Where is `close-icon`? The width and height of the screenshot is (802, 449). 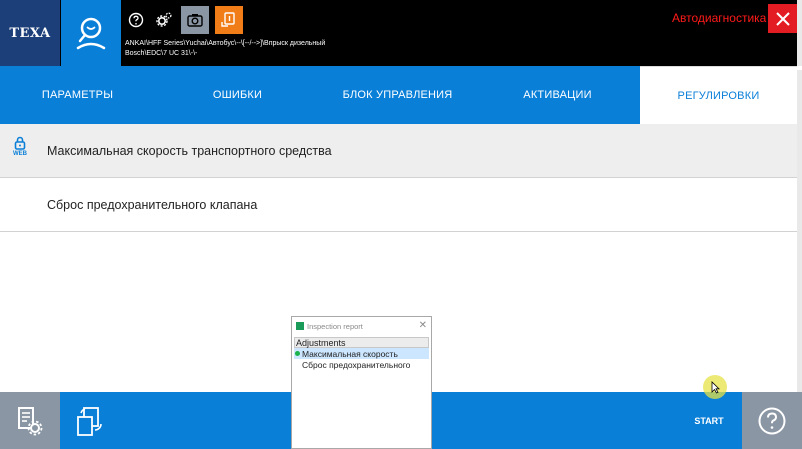
close-icon is located at coordinates (782, 18).